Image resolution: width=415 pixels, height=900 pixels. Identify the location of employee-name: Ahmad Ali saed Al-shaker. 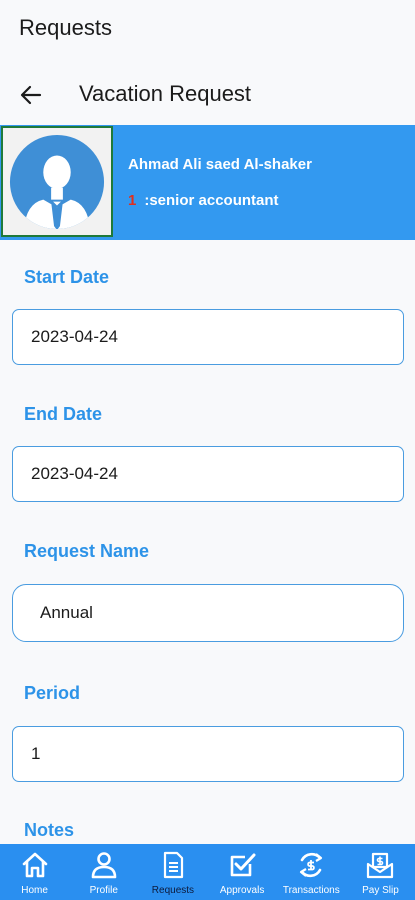
(220, 164).